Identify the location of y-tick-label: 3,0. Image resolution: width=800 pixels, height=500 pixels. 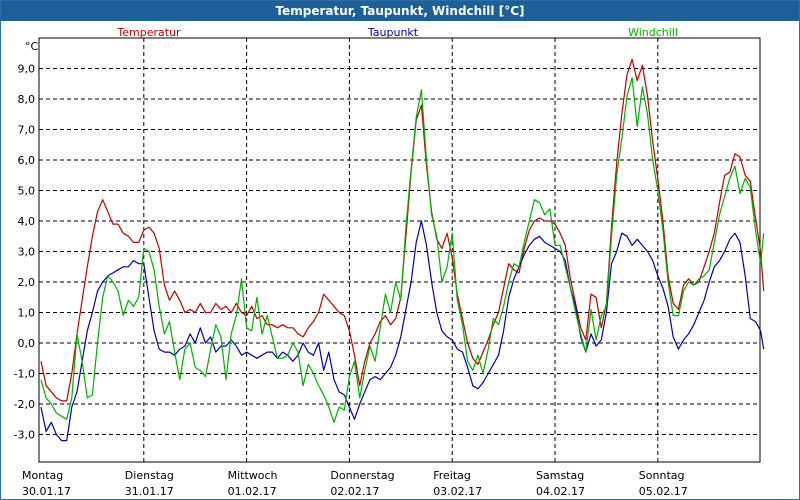
(27, 252).